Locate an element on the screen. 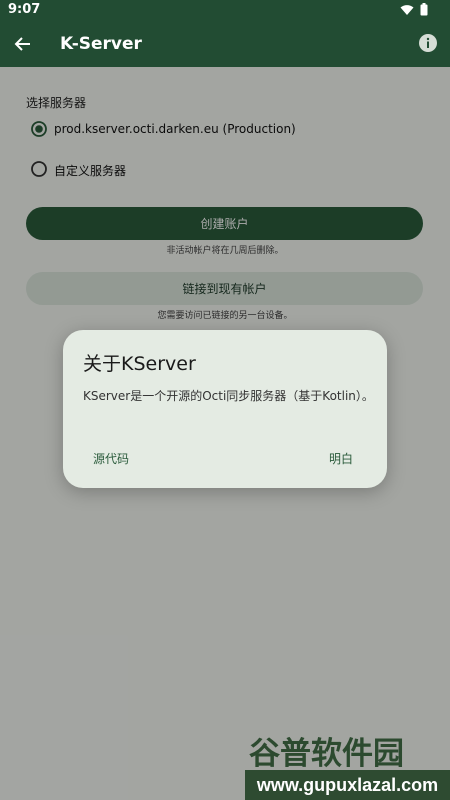 Image resolution: width=450 pixels, height=800 pixels. dialog-title: 关于KServer is located at coordinates (139, 364).